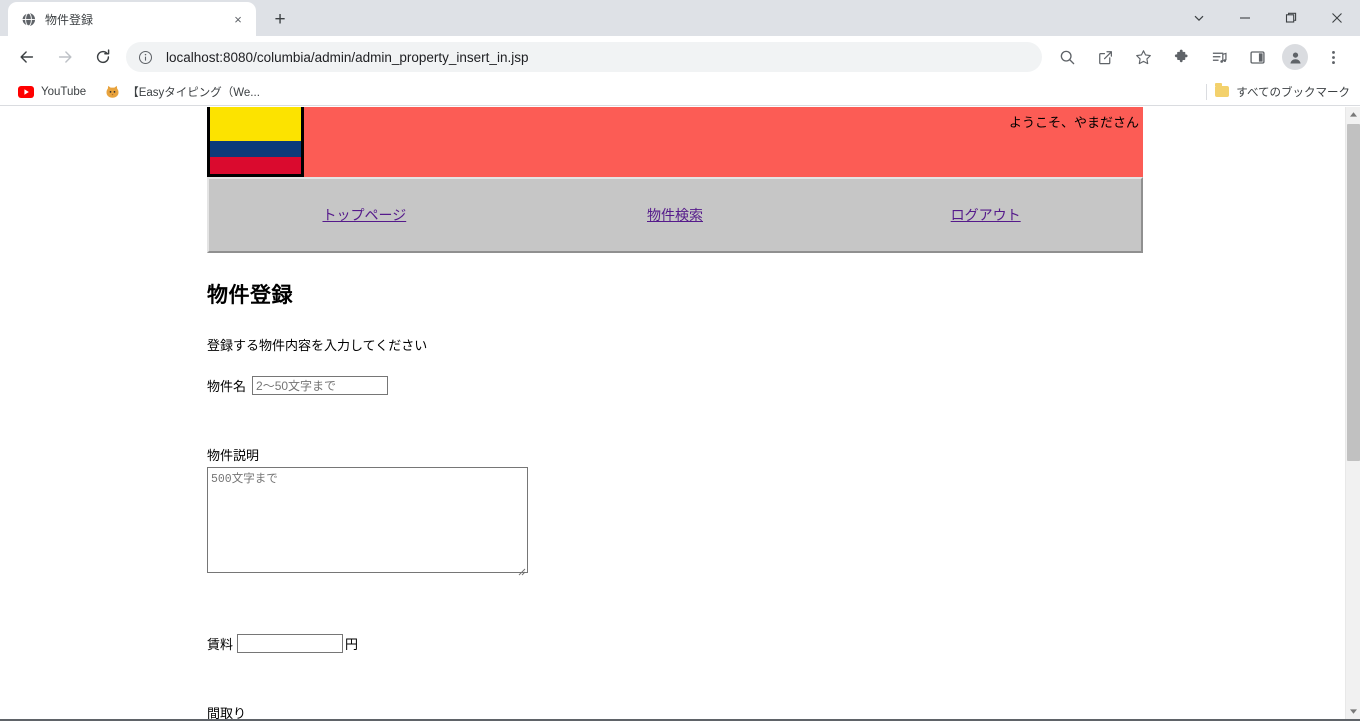 Image resolution: width=1360 pixels, height=721 pixels. What do you see at coordinates (1219, 57) in the screenshot?
I see `media-playlist-icon` at bounding box center [1219, 57].